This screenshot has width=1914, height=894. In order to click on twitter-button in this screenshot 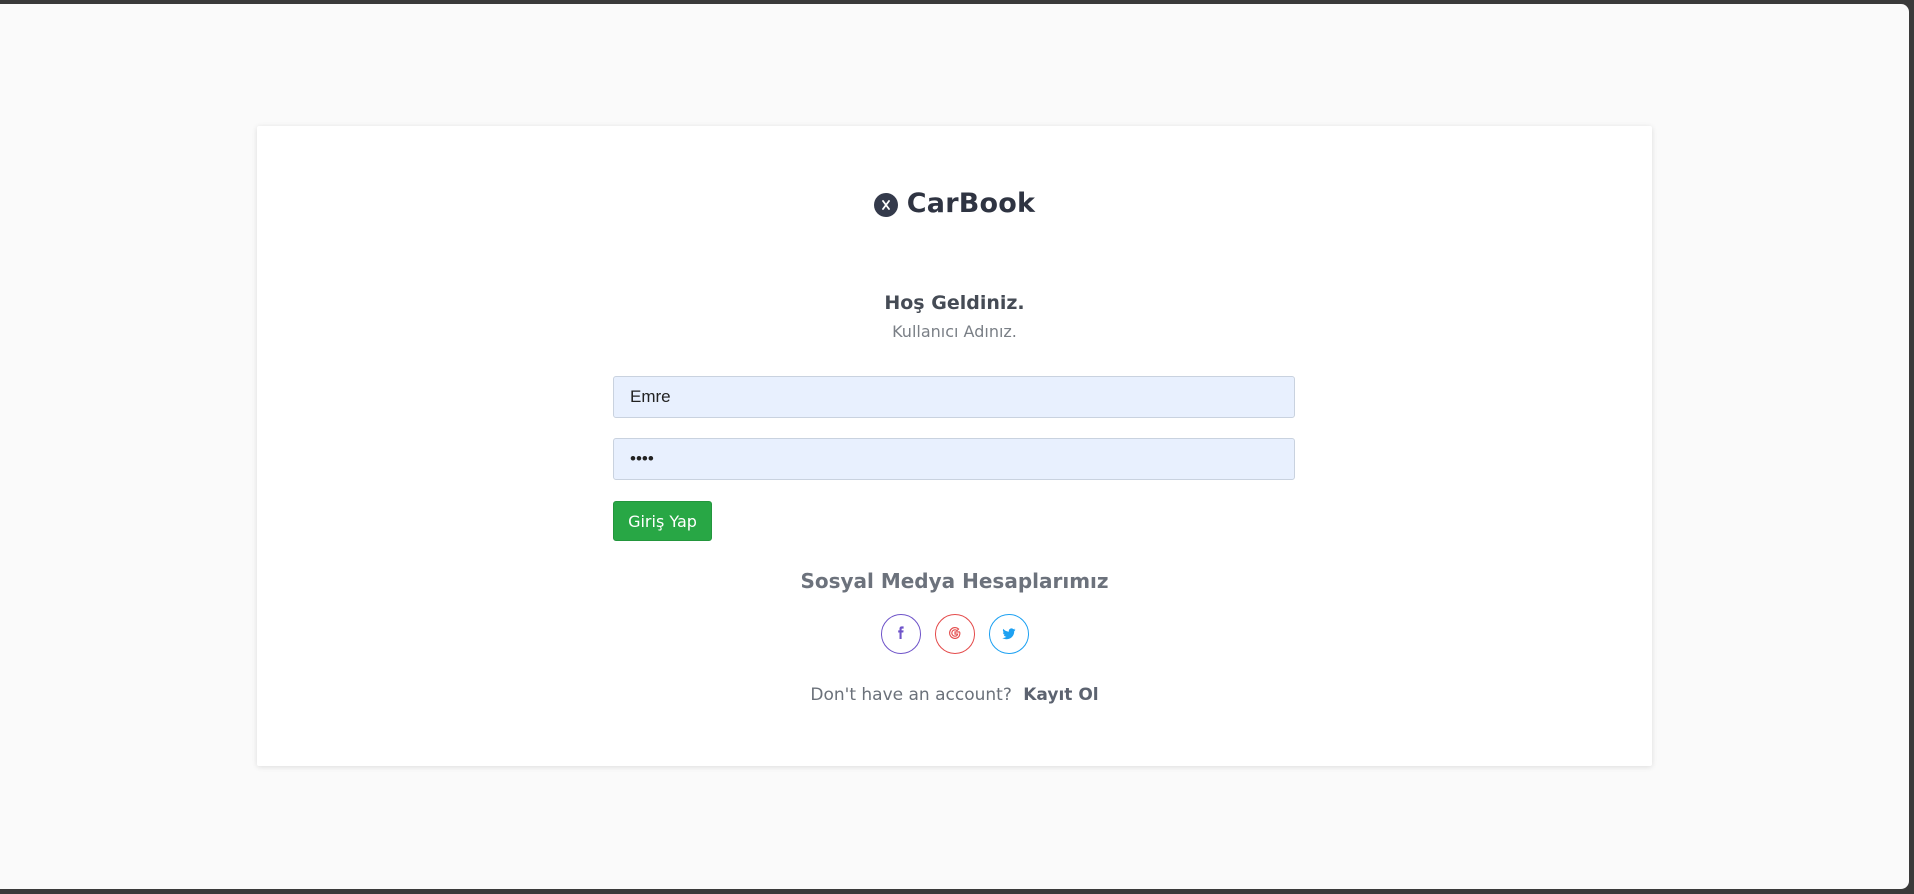, I will do `click(1008, 634)`.